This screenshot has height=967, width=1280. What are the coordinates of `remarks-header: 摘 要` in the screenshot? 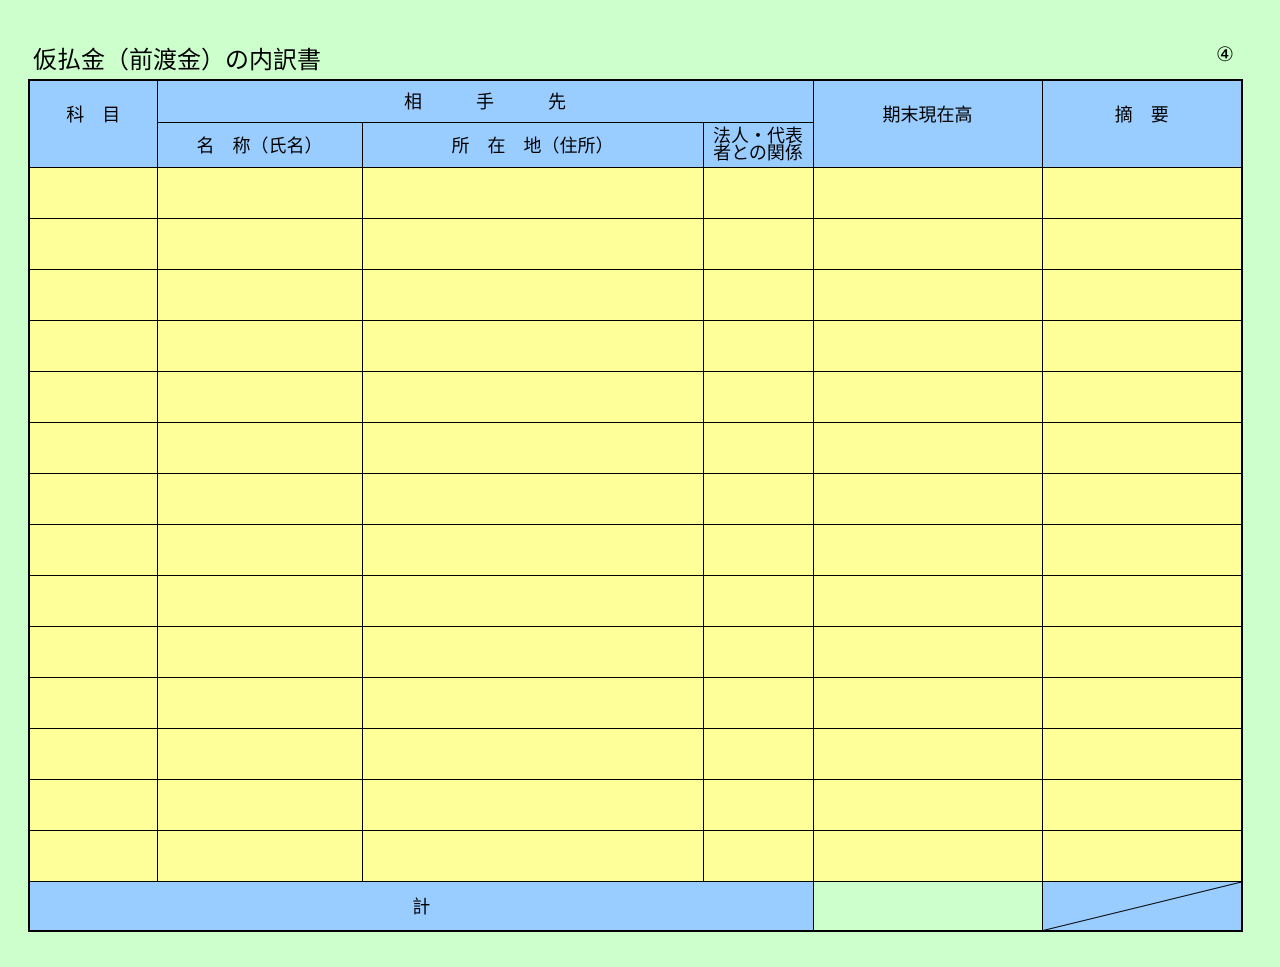 It's located at (1142, 123).